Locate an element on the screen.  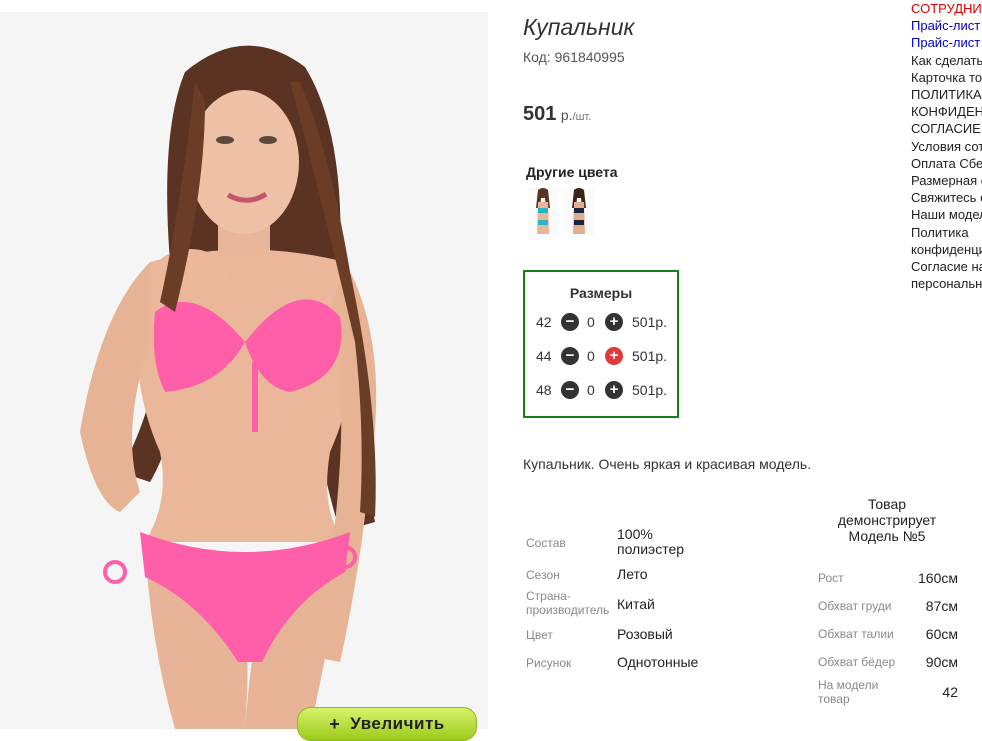
color-variant-thumbnail-navy is located at coordinates (579, 212).